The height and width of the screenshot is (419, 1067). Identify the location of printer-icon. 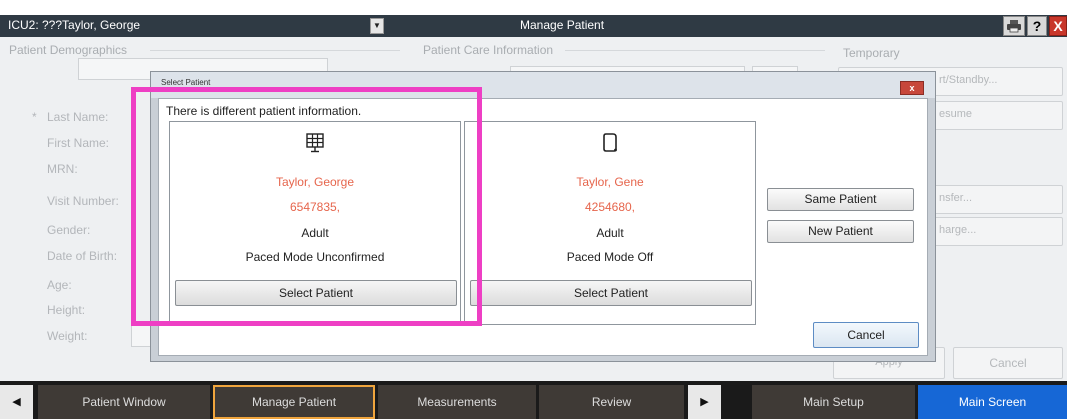
(1014, 26).